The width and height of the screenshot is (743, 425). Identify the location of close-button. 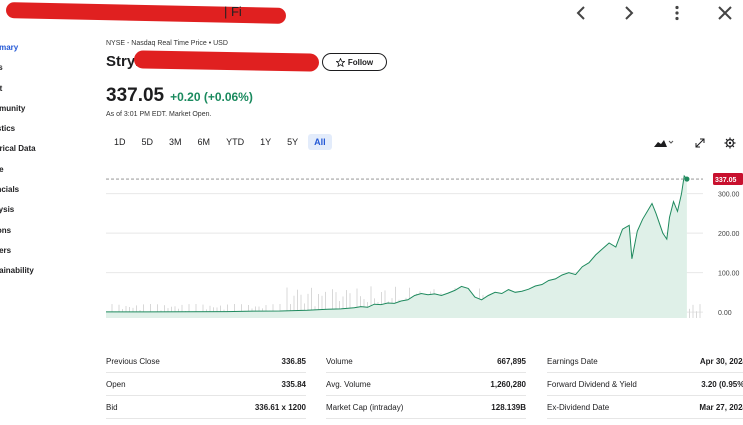
(725, 13).